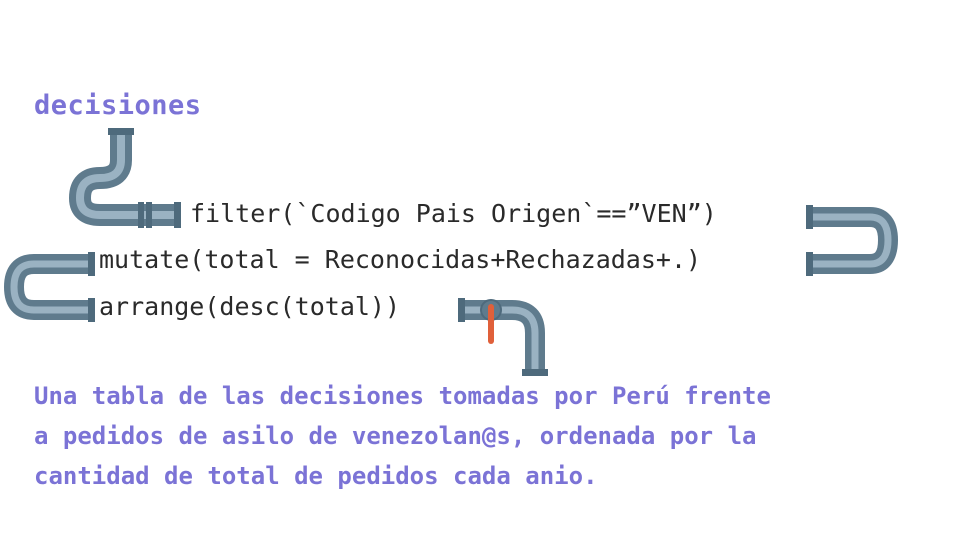 Image resolution: width=960 pixels, height=540 pixels. I want to click on pipe-outlet, so click(503, 337).